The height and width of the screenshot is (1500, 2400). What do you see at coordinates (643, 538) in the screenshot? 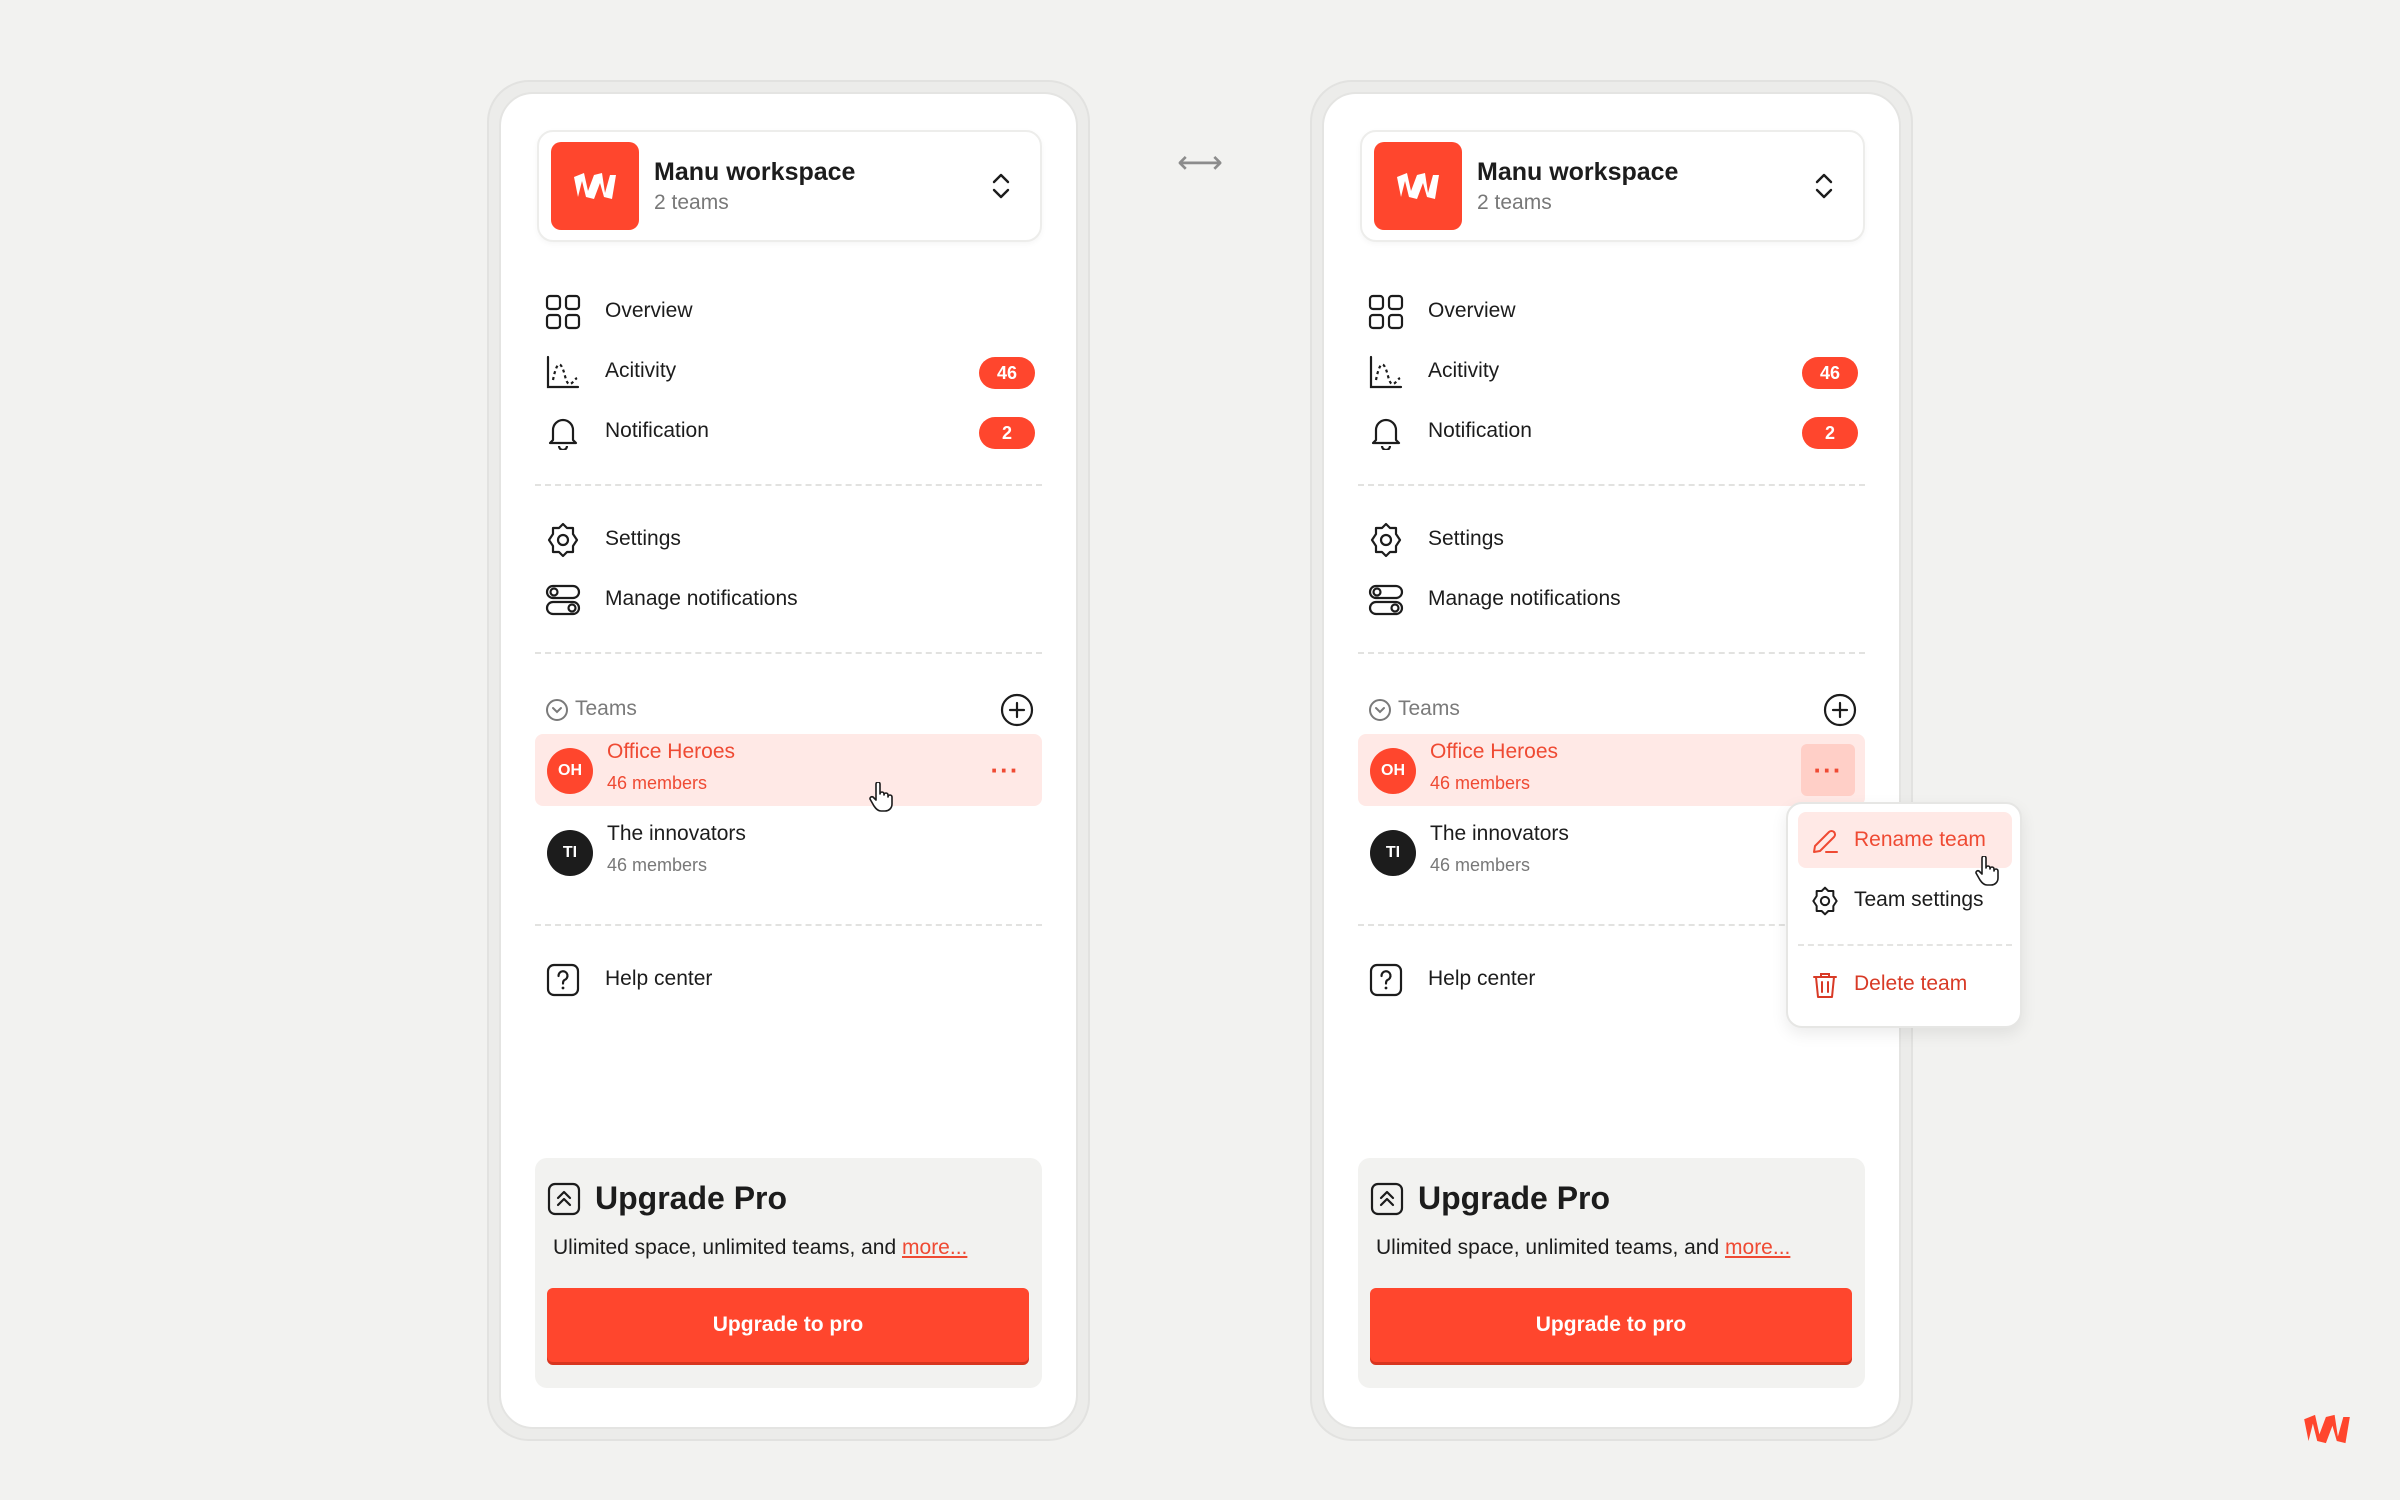
I see `nav-settings-label: Settings` at bounding box center [643, 538].